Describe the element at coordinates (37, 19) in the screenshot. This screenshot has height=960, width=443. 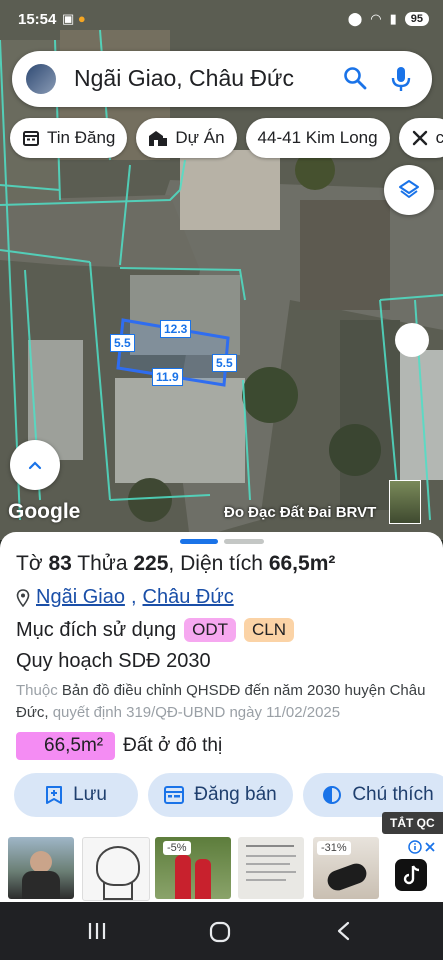
I see `status-time: 15:54` at that location.